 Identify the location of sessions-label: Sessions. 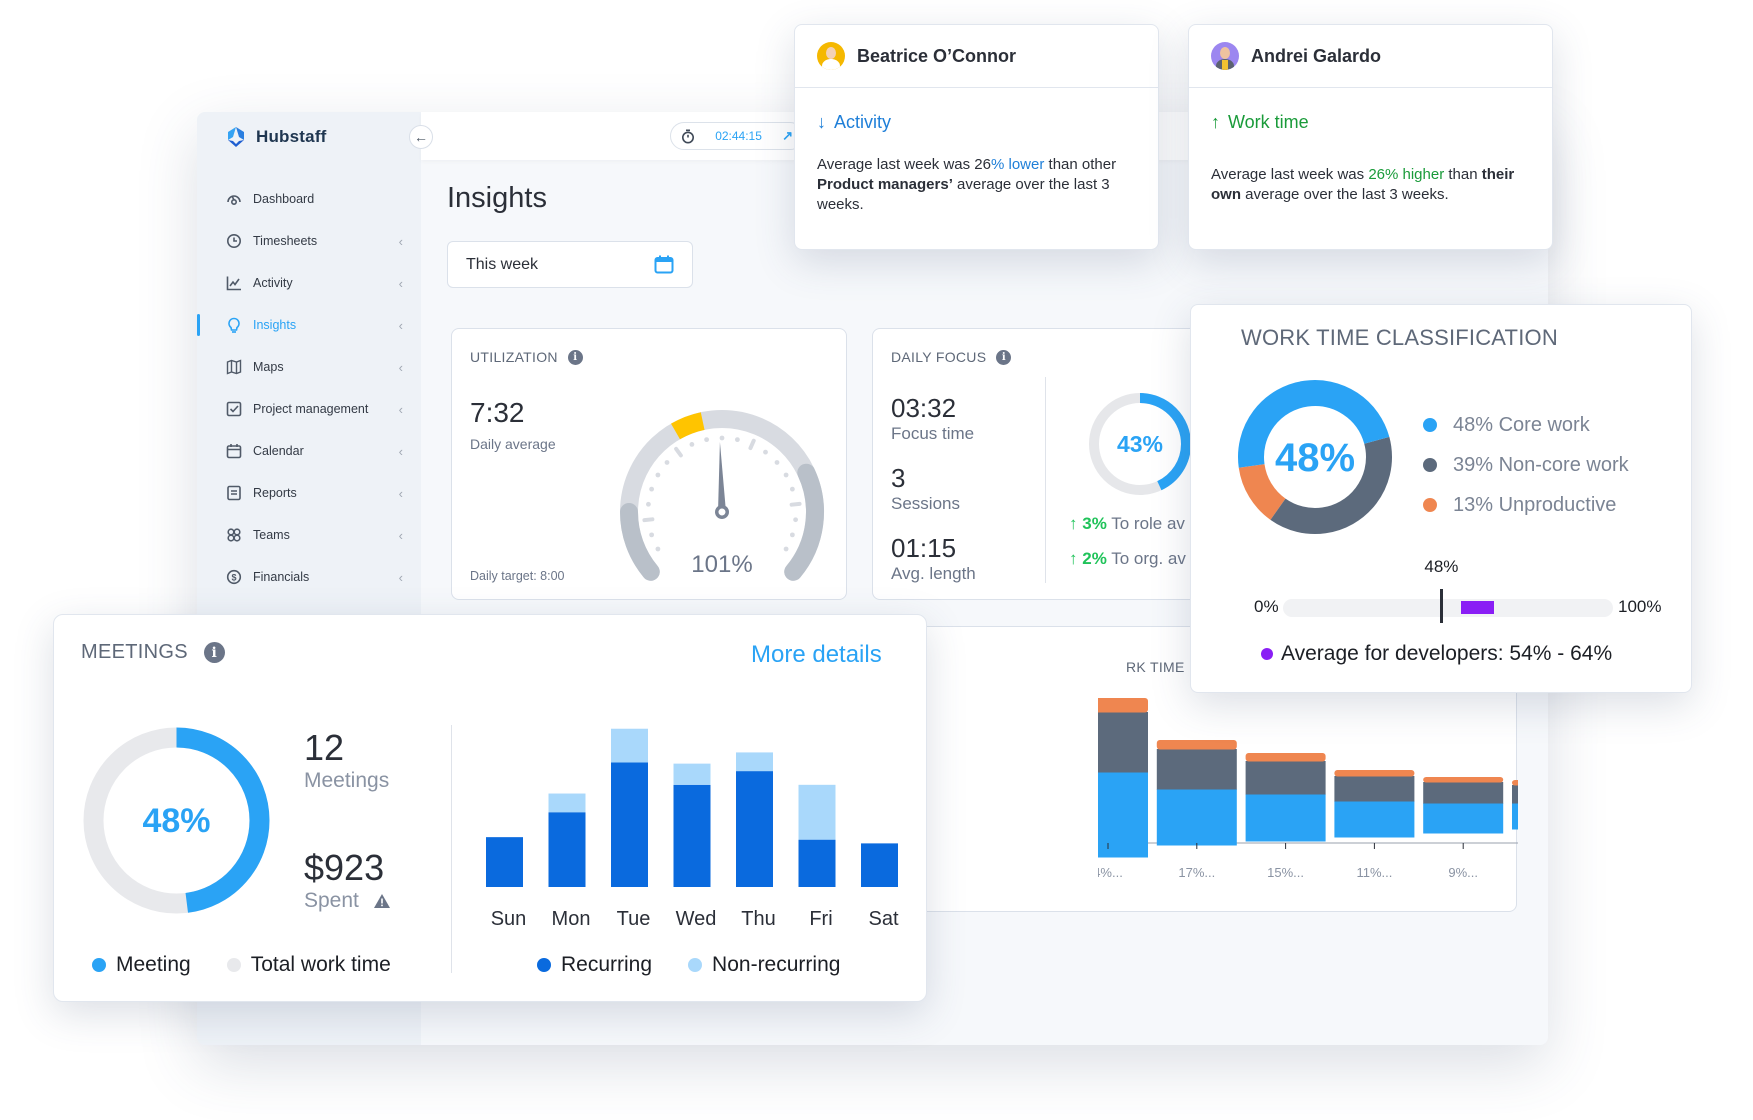
(925, 503).